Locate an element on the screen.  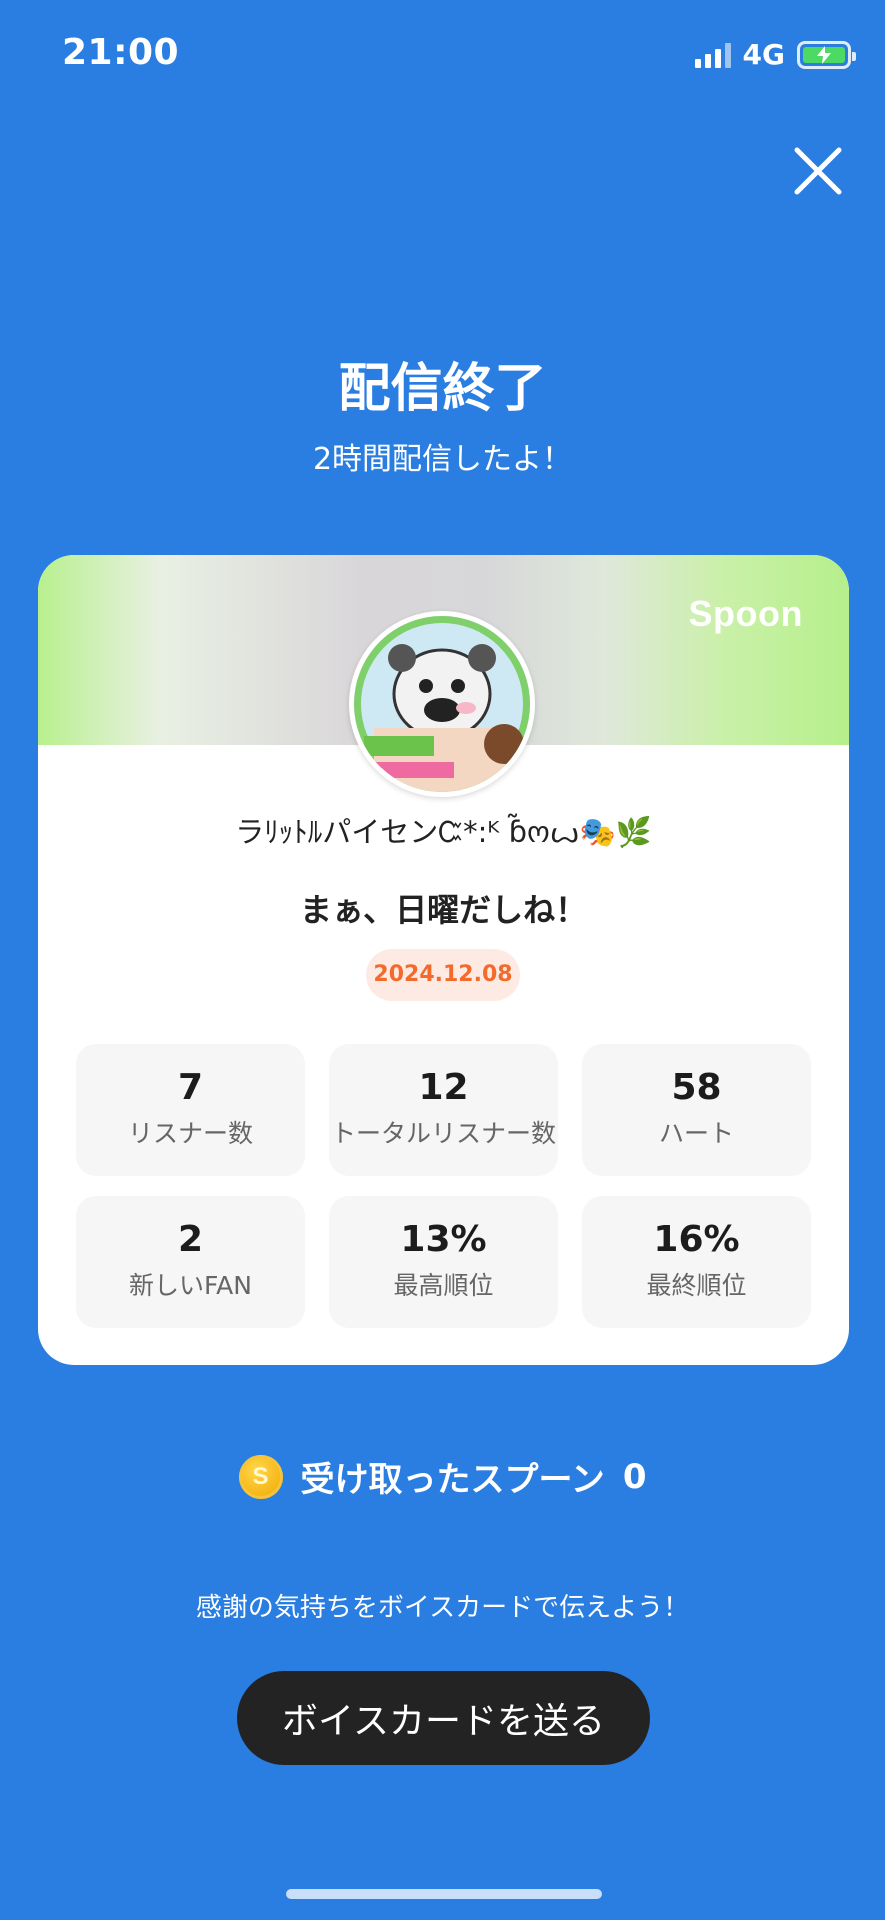
stat-value: 16% is located at coordinates (696, 1239).